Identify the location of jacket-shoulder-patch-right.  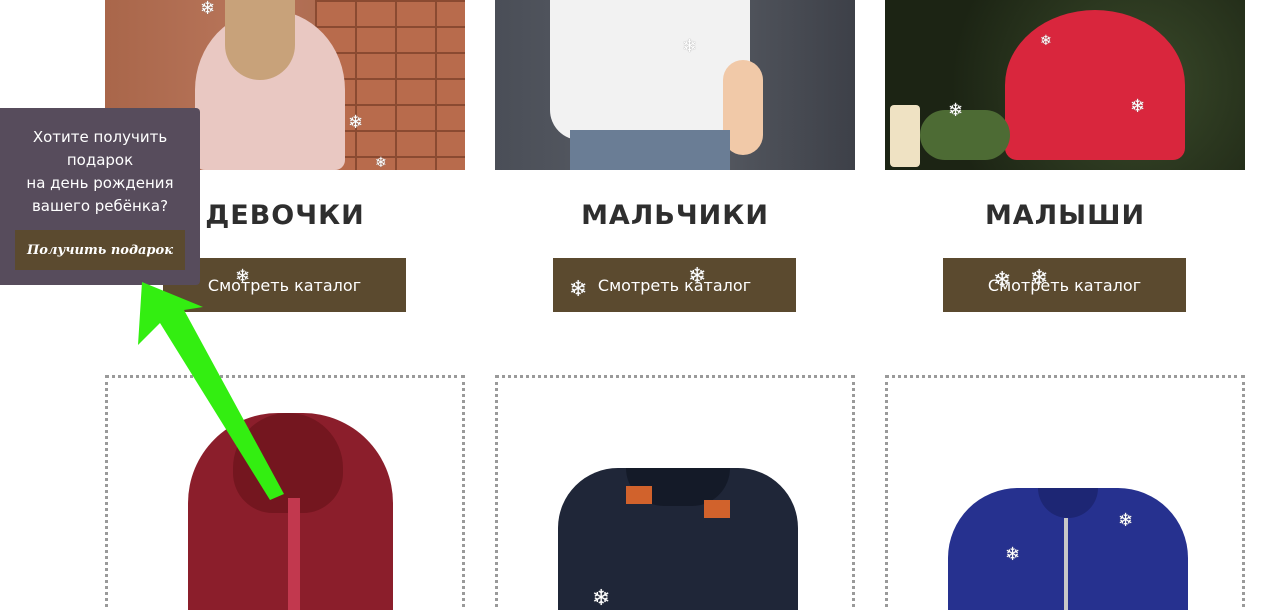
(717, 509).